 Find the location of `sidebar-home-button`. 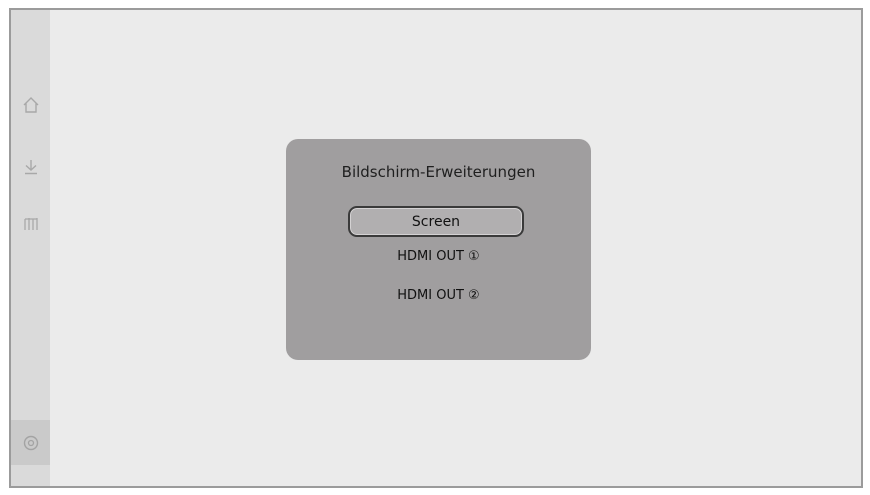

sidebar-home-button is located at coordinates (30, 105).